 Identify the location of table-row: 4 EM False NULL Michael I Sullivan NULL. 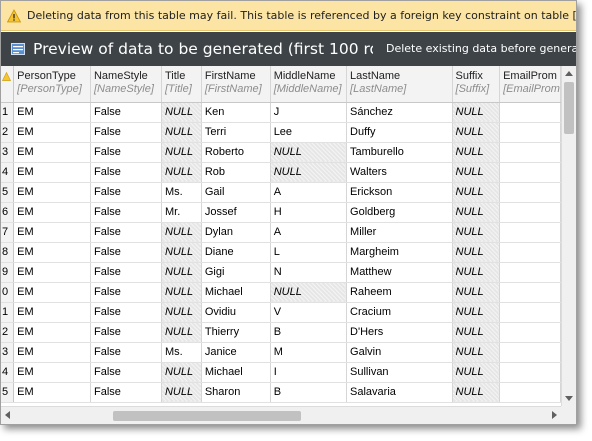
(281, 372).